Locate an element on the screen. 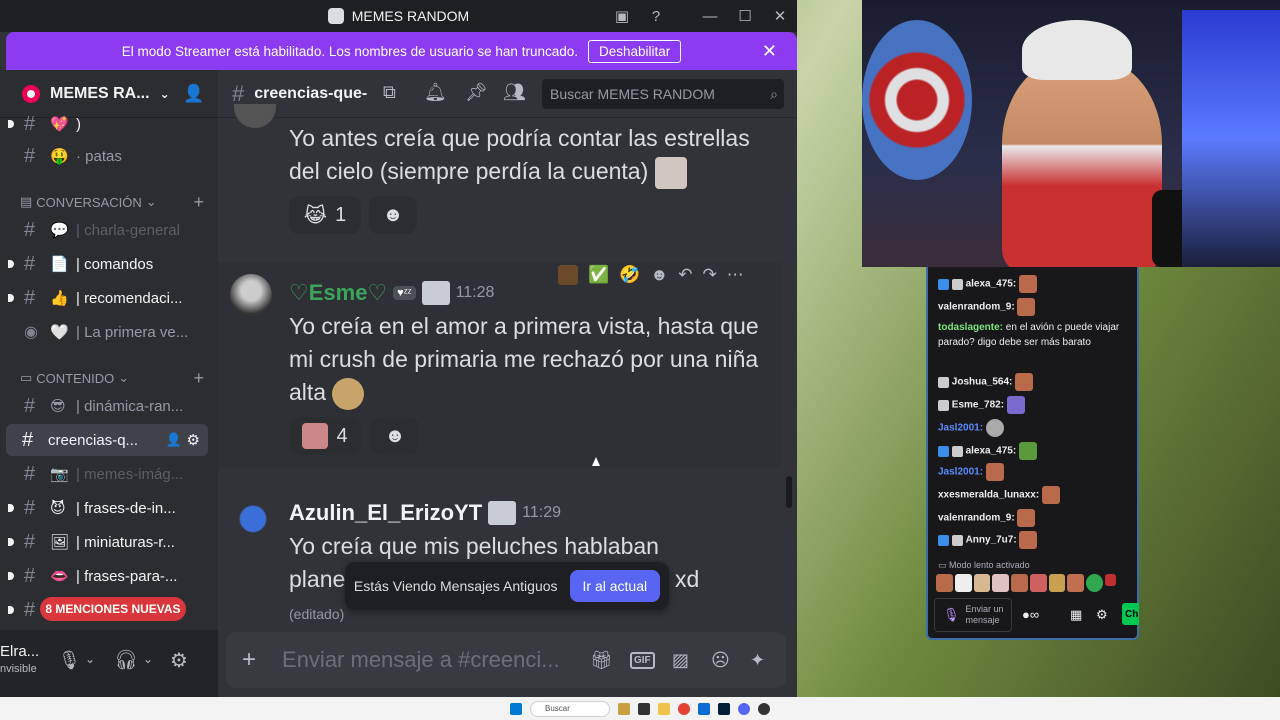 This screenshot has height=720, width=1280. dog-emoji-icon is located at coordinates (348, 393).